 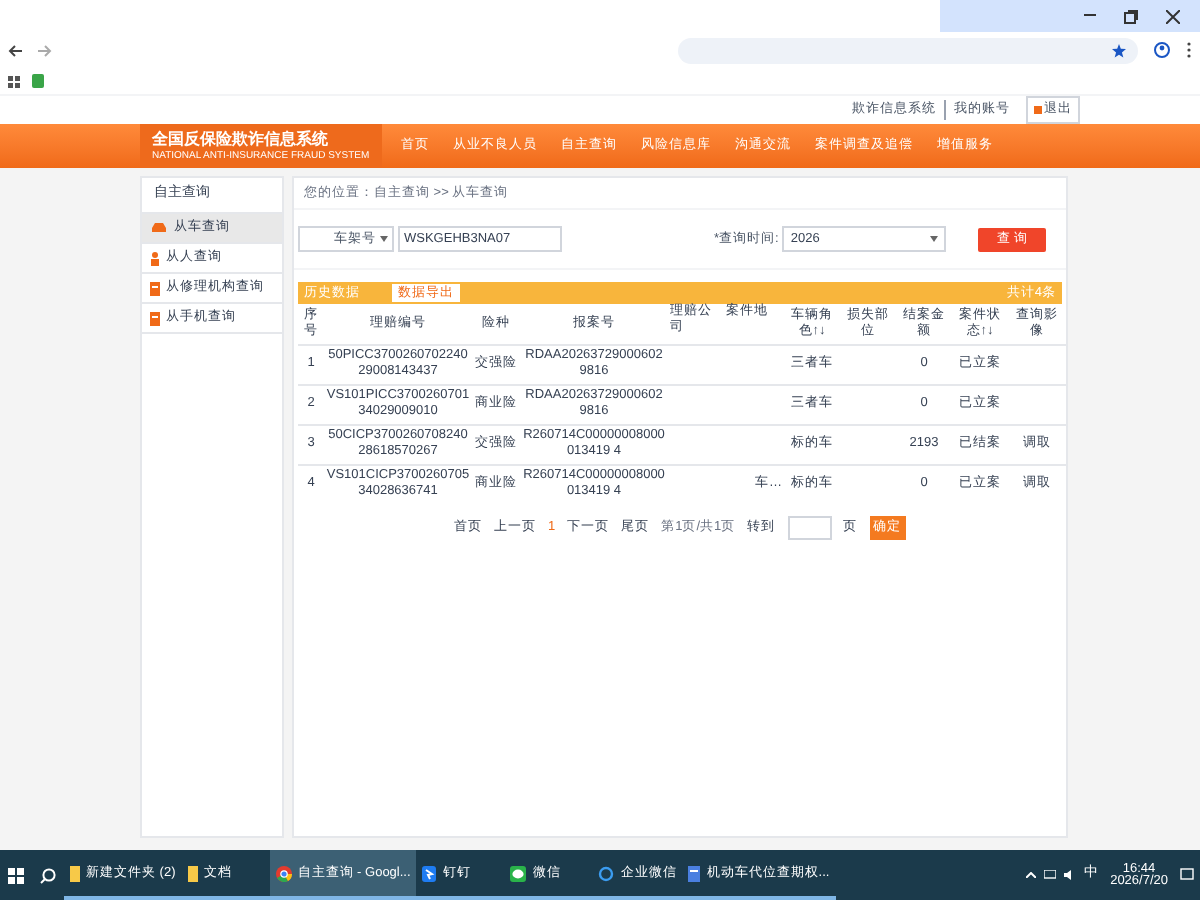 What do you see at coordinates (1119, 50) in the screenshot?
I see `star-icon` at bounding box center [1119, 50].